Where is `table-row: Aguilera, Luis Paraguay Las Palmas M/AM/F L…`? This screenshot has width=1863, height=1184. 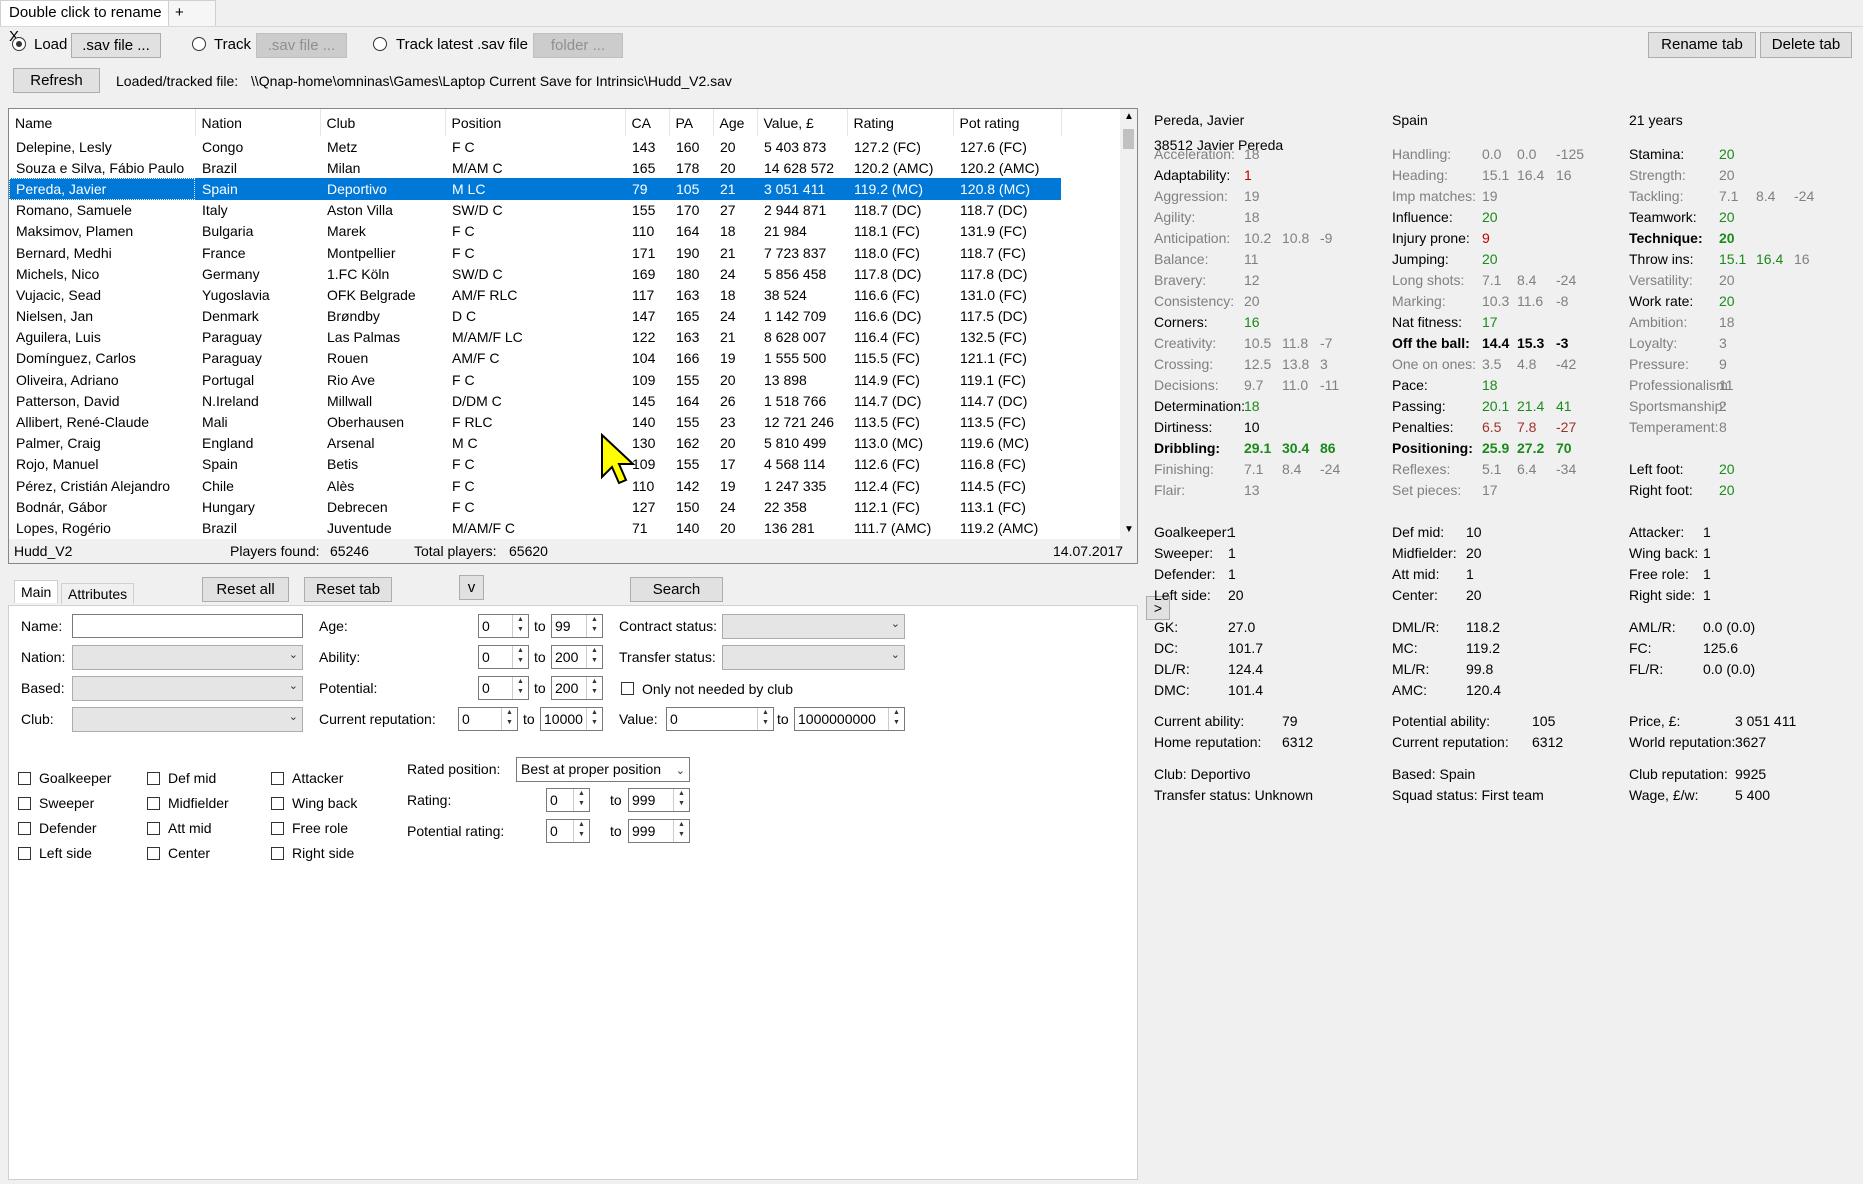
table-row: Aguilera, Luis Paraguay Las Palmas M/AM/F L… is located at coordinates (535, 337).